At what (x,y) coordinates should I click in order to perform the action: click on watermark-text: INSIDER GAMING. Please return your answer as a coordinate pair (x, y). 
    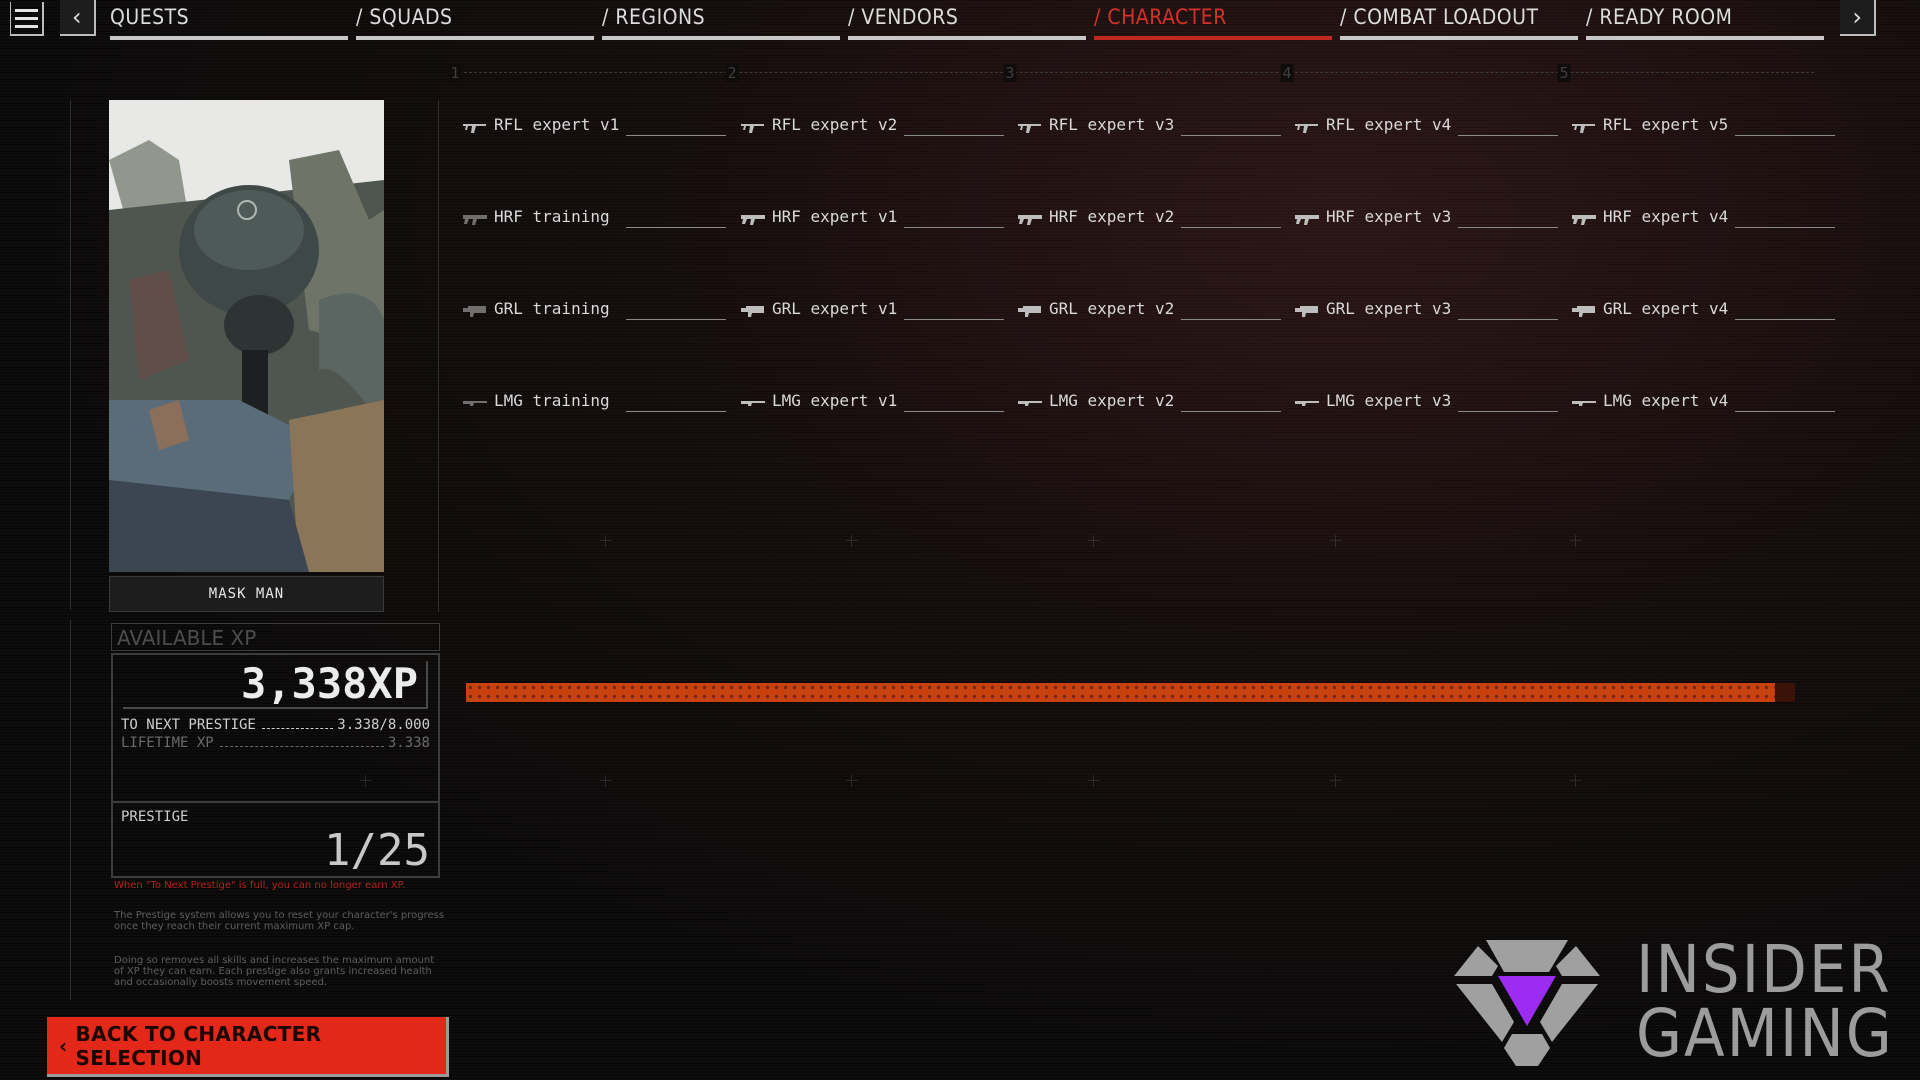
    Looking at the image, I should click on (1765, 999).